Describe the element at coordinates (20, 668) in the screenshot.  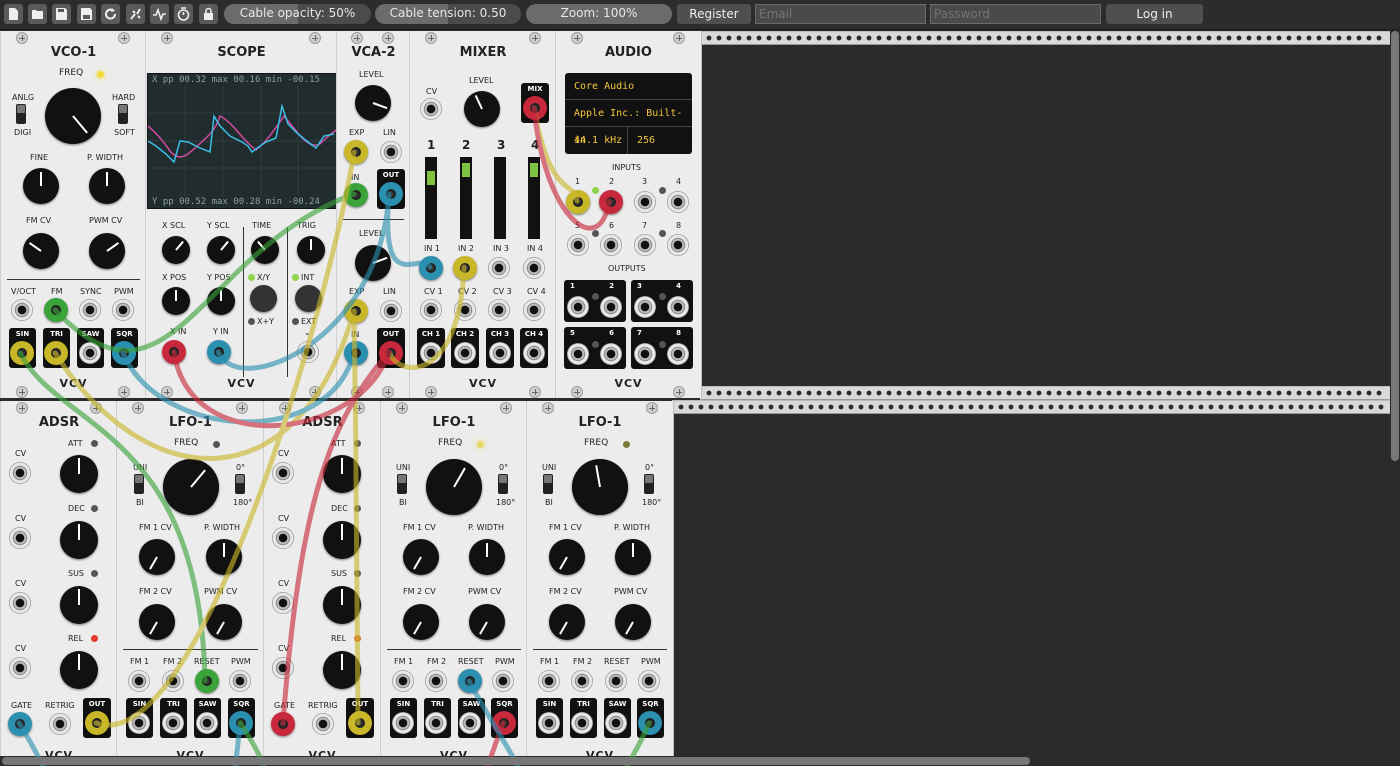
I see `release-cv-jack` at that location.